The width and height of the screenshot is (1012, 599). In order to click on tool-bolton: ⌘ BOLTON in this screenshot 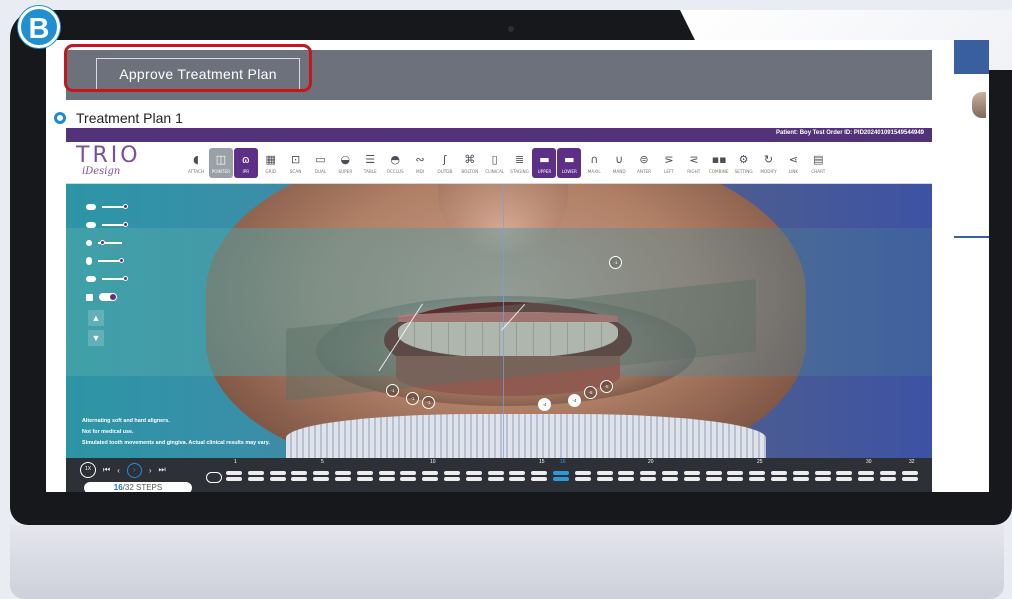, I will do `click(470, 163)`.